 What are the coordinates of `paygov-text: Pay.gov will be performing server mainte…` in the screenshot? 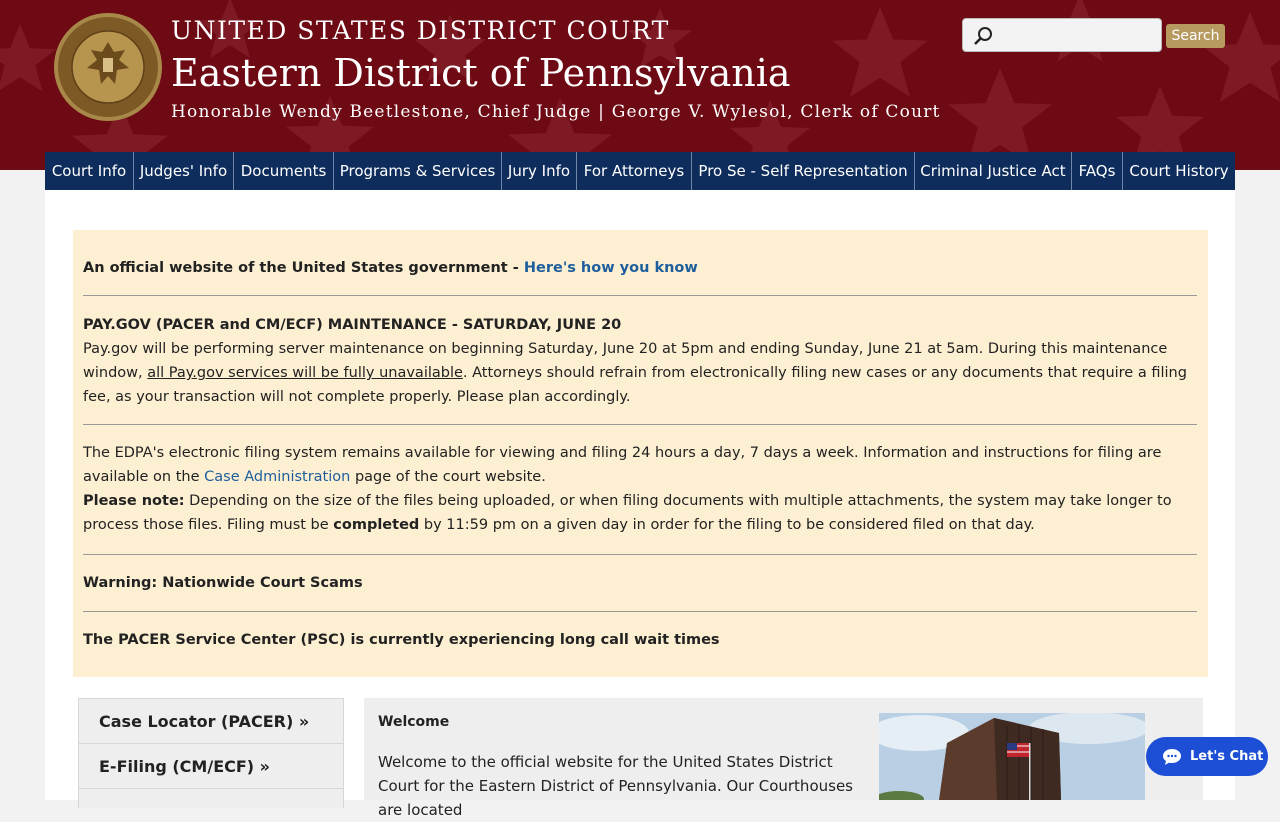 It's located at (635, 373).